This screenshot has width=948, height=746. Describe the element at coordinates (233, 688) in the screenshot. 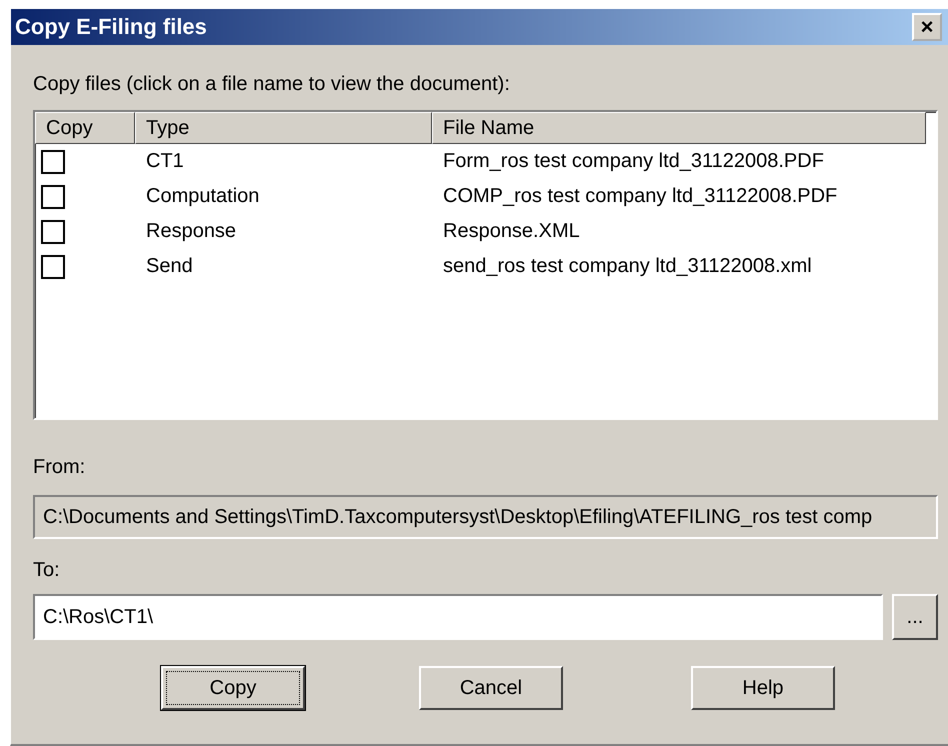

I see `dialog-button: Copy` at that location.